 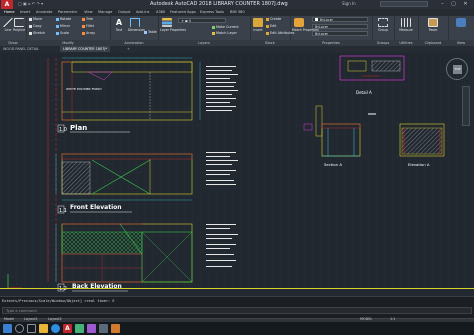 I want to click on front-number: 1.1, so click(x=63, y=211).